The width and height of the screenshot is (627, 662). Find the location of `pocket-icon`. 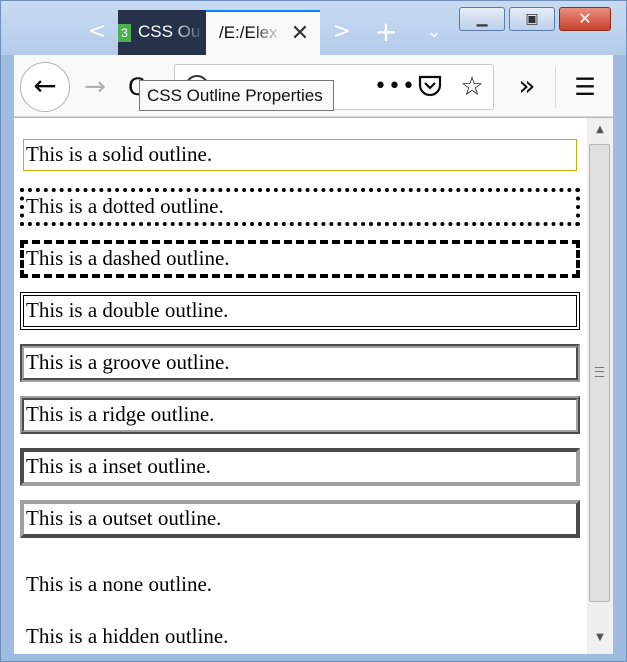

pocket-icon is located at coordinates (430, 86).